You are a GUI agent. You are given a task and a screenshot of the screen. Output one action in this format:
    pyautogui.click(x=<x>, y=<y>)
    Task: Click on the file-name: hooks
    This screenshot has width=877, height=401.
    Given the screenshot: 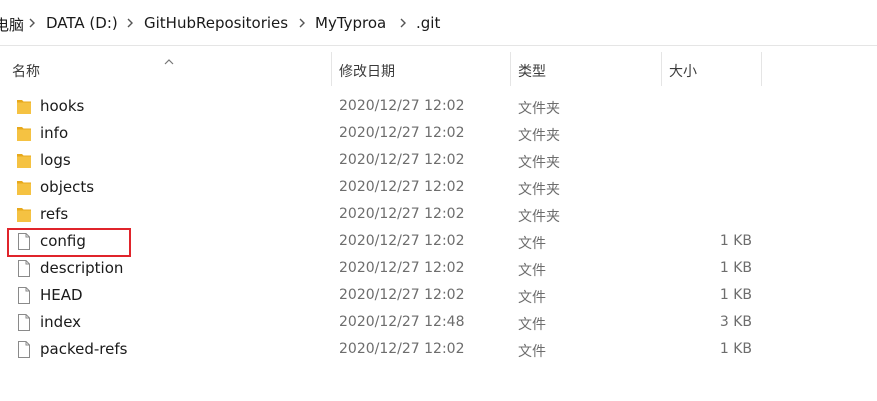 What is the action you would take?
    pyautogui.click(x=62, y=106)
    